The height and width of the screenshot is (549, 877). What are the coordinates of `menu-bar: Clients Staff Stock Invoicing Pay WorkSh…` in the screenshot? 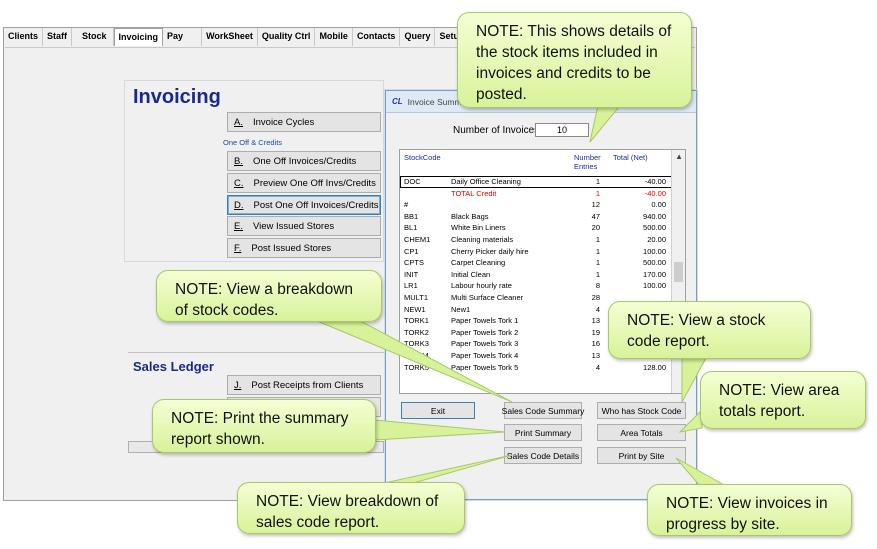 It's located at (239, 37).